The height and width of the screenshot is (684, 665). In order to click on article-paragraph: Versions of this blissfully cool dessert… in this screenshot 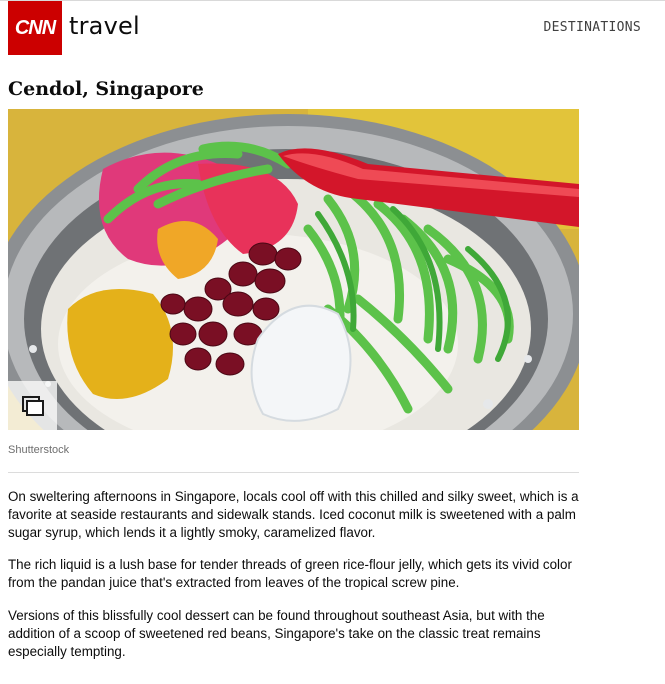, I will do `click(276, 633)`.